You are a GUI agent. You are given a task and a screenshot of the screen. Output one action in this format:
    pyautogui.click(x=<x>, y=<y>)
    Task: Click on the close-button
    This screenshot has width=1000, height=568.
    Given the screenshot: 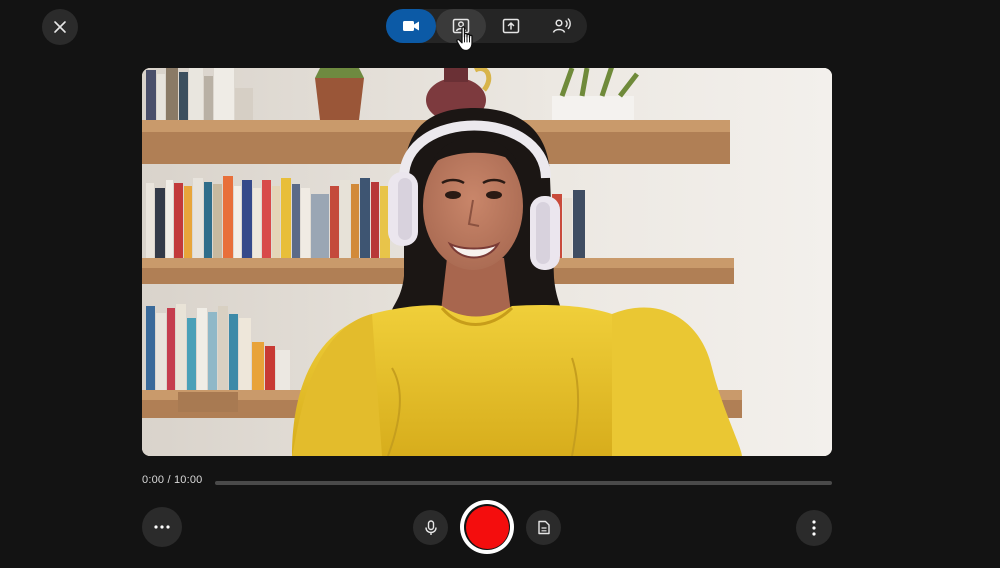 What is the action you would take?
    pyautogui.click(x=60, y=27)
    